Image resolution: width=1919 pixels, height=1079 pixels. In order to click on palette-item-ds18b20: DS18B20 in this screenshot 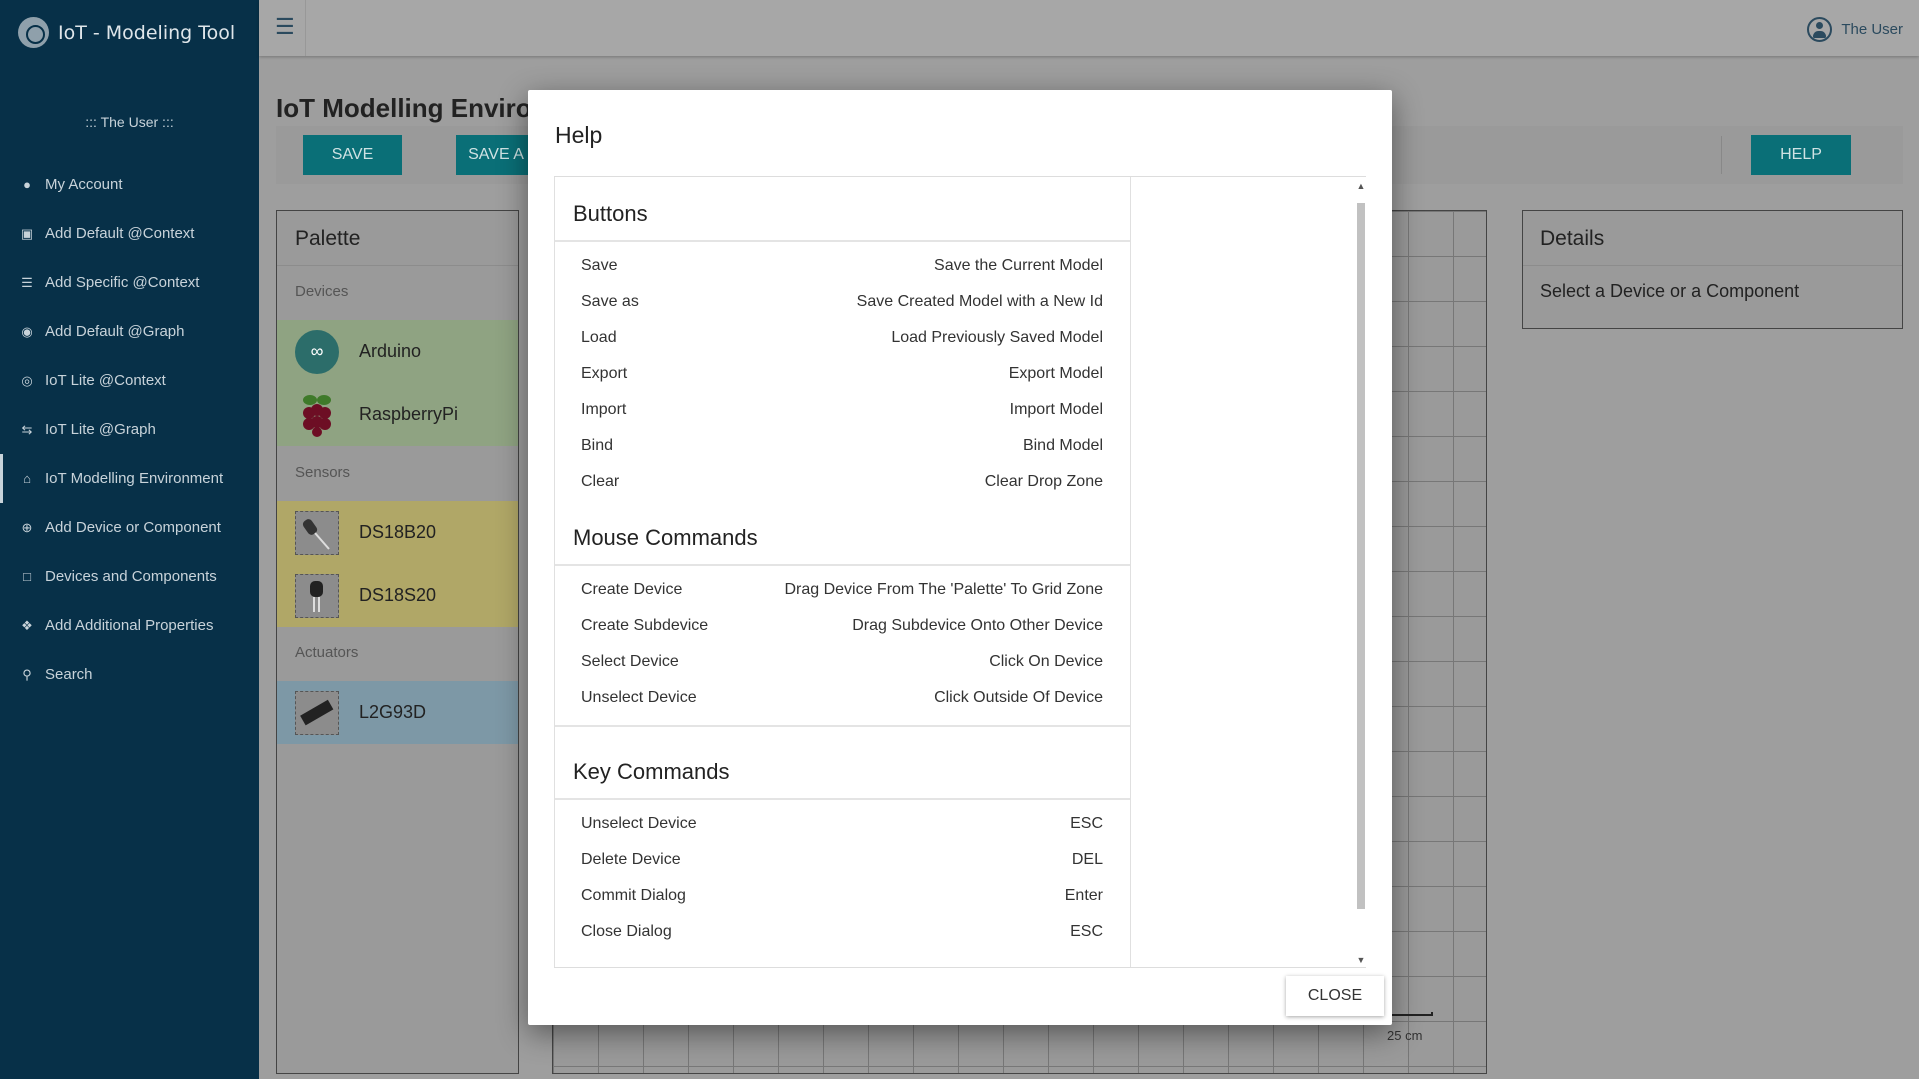, I will do `click(397, 532)`.